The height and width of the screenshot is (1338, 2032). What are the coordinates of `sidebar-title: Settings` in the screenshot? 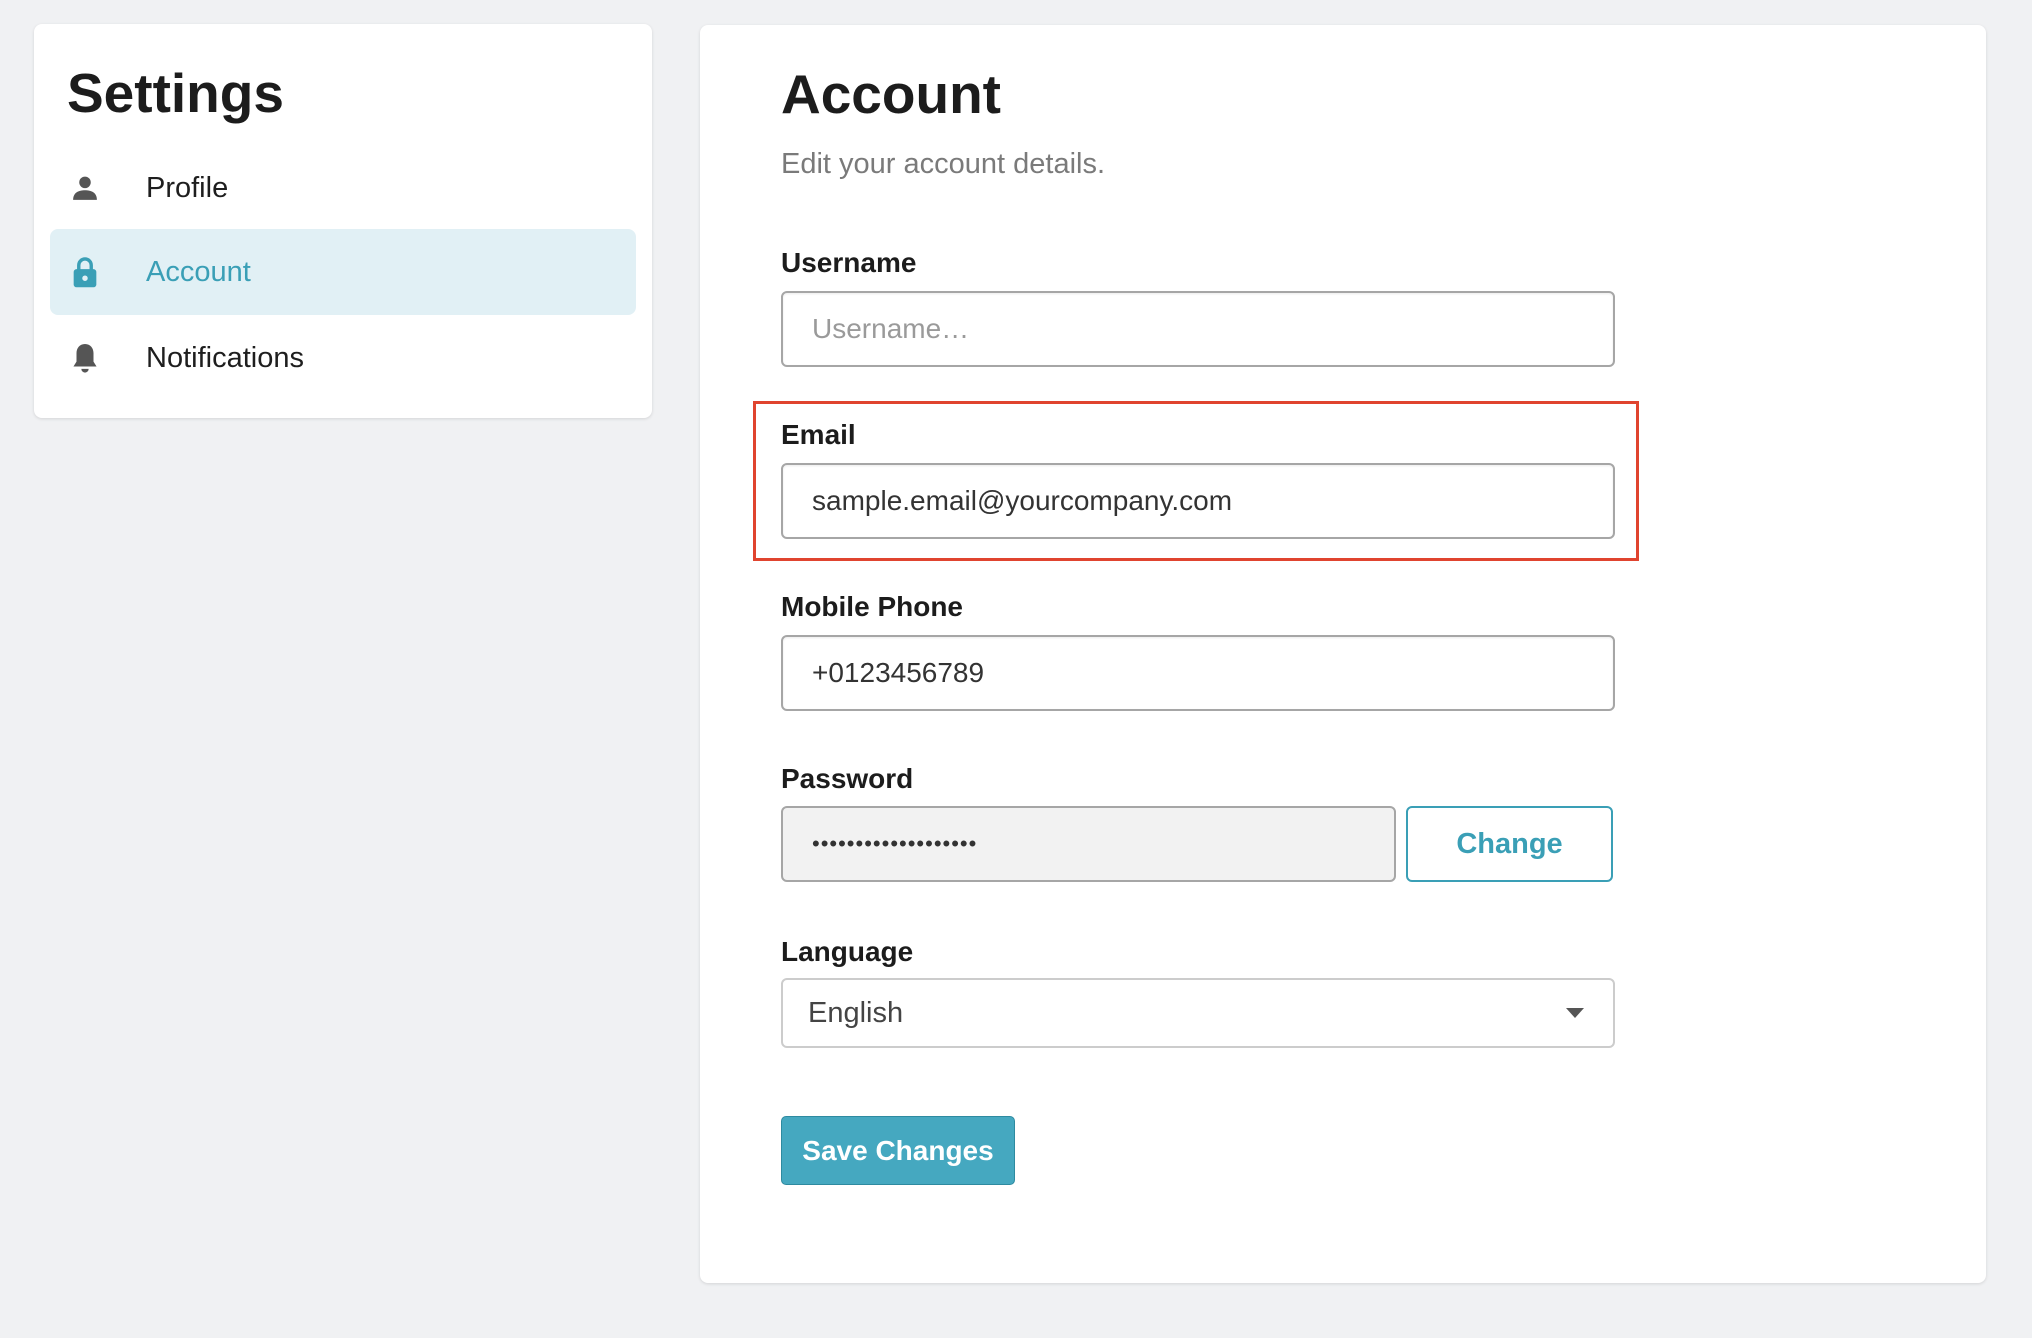 It's located at (175, 93).